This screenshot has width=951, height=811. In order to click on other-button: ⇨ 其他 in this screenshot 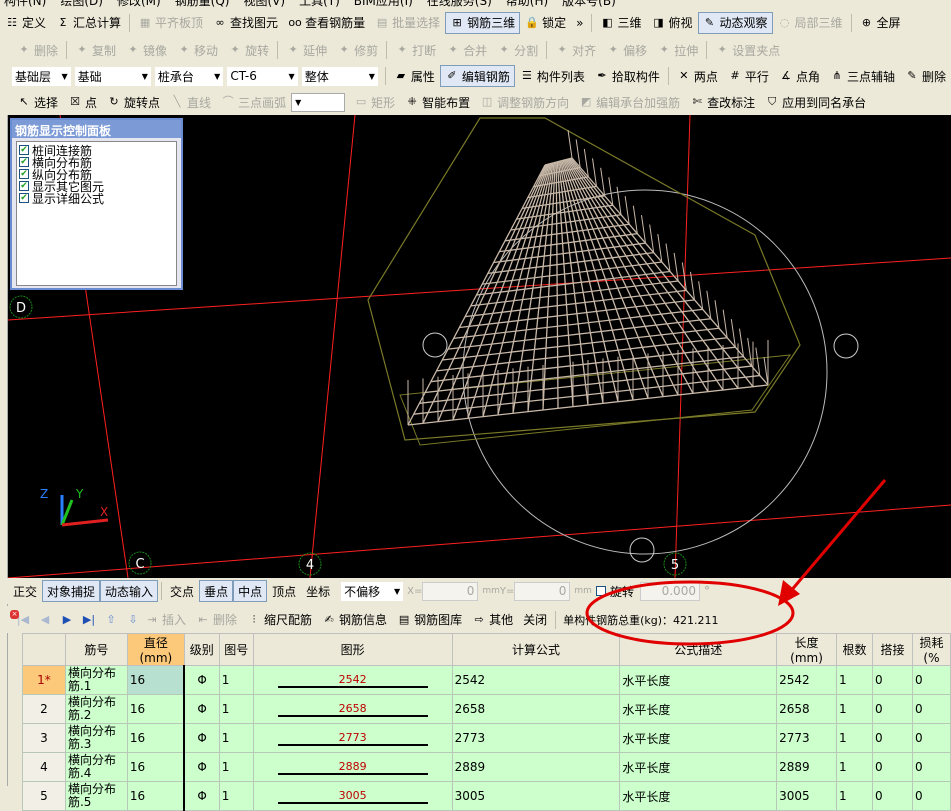, I will do `click(492, 620)`.